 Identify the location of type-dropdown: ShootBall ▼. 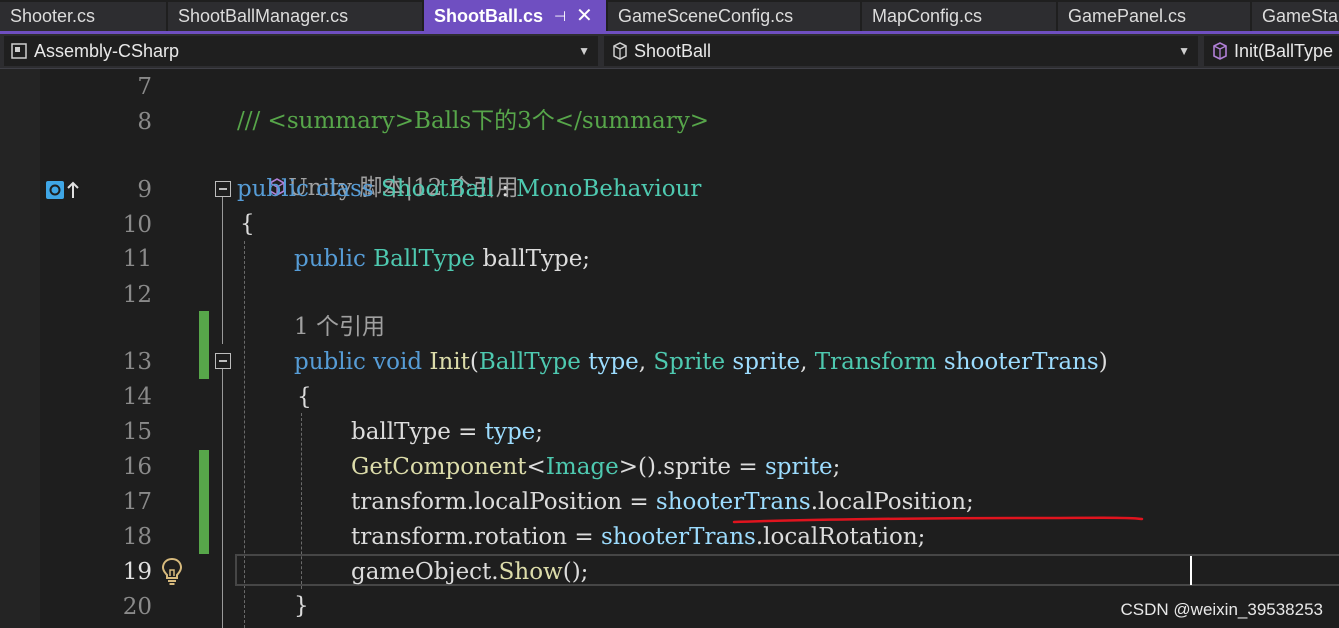
(901, 51).